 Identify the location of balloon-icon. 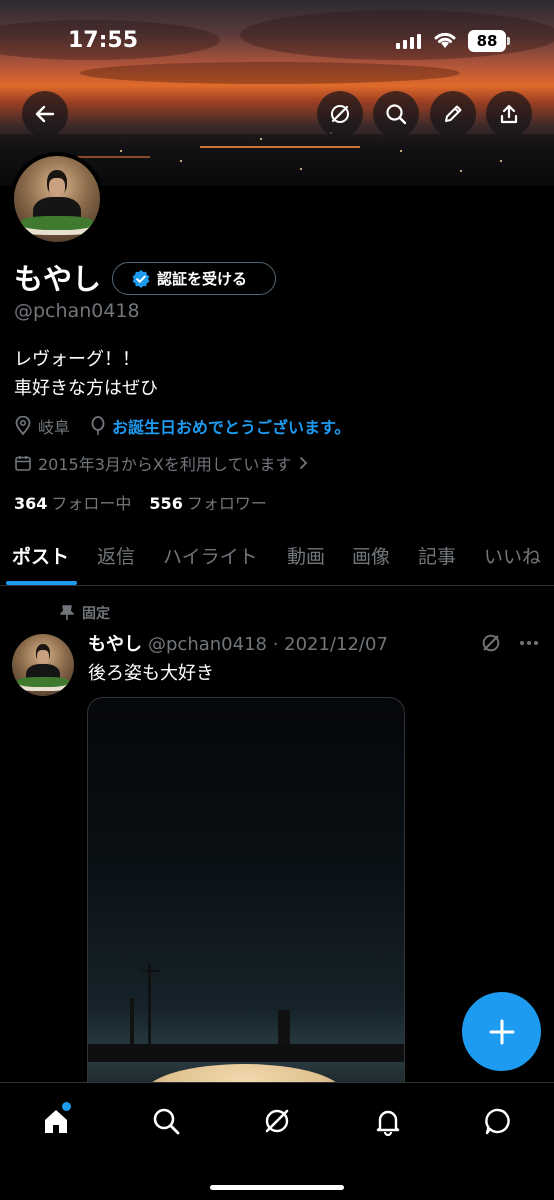
(98, 425).